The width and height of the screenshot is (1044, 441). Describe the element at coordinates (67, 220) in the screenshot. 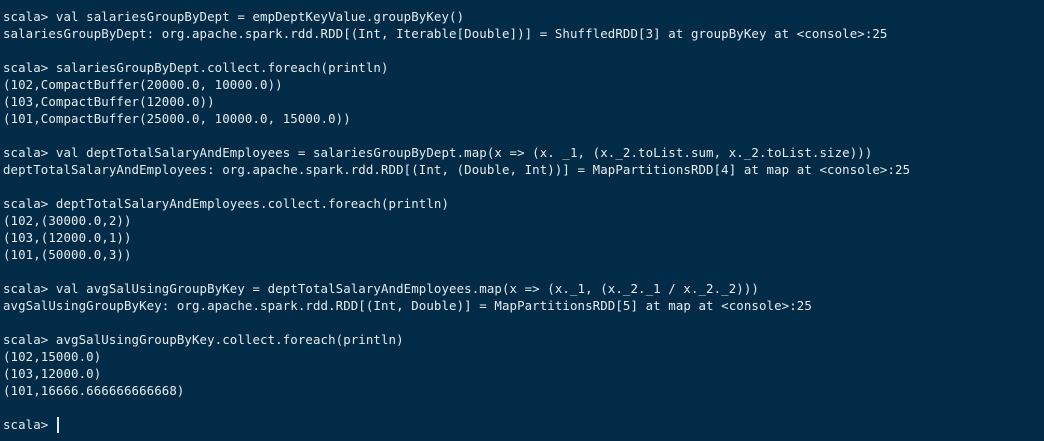

I see `terminal-line: (102,(30000.0,2))` at that location.